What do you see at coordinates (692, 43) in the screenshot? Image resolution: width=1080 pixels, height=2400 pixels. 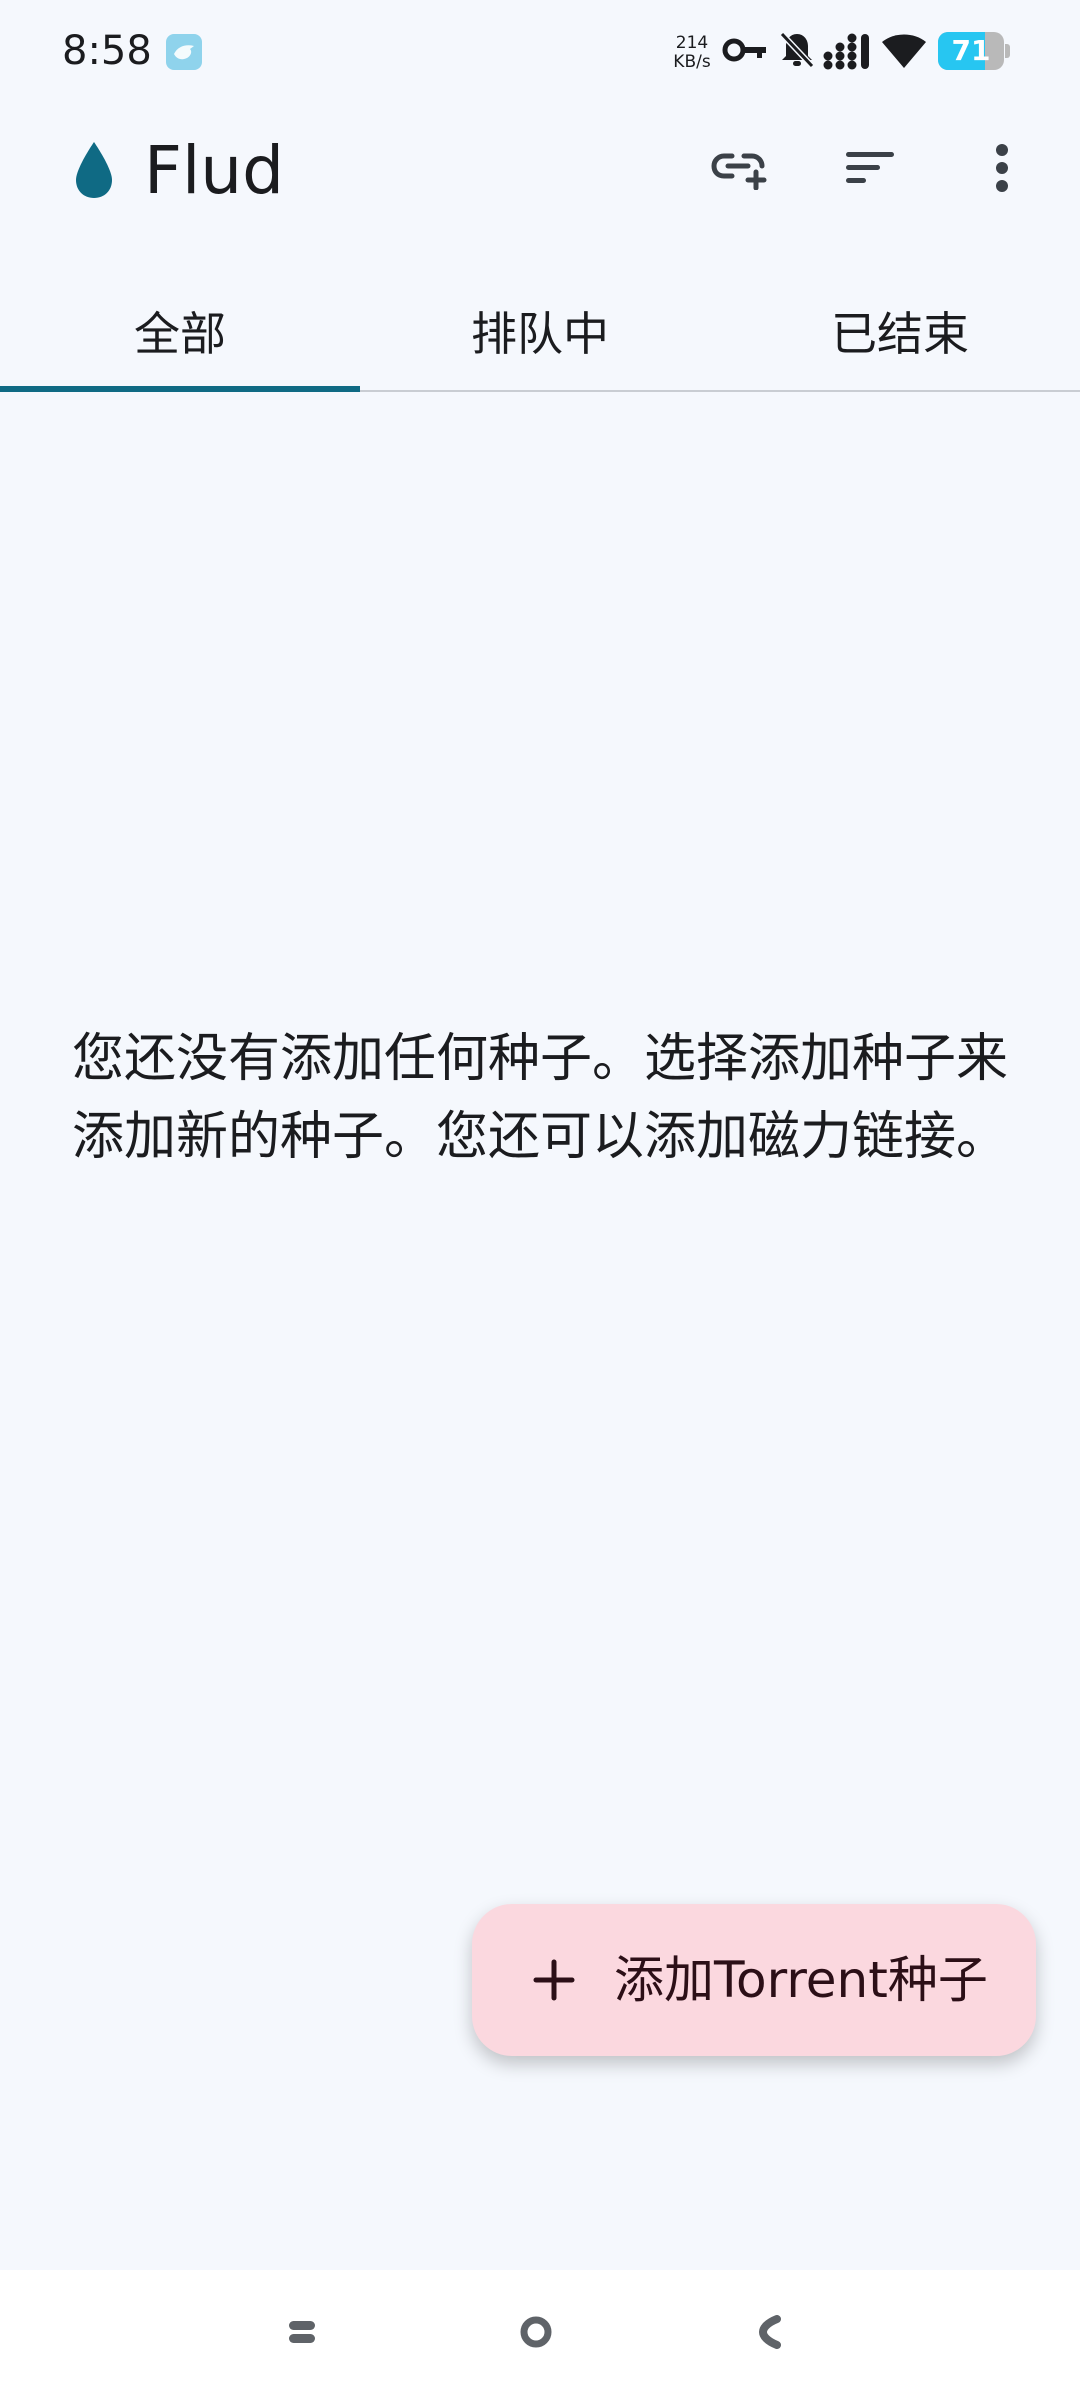 I see `net-speed-value: 214` at bounding box center [692, 43].